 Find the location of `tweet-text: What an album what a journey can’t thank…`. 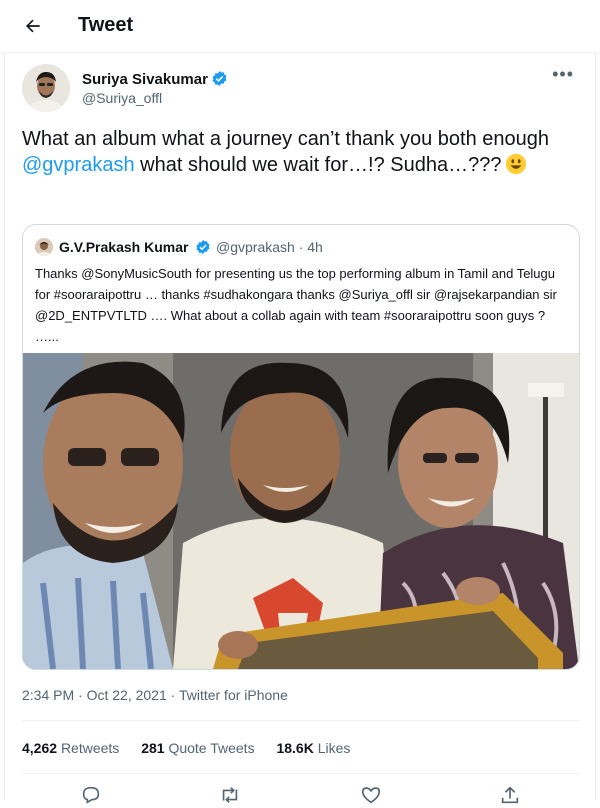

tweet-text: What an album what a journey can’t thank… is located at coordinates (302, 152).